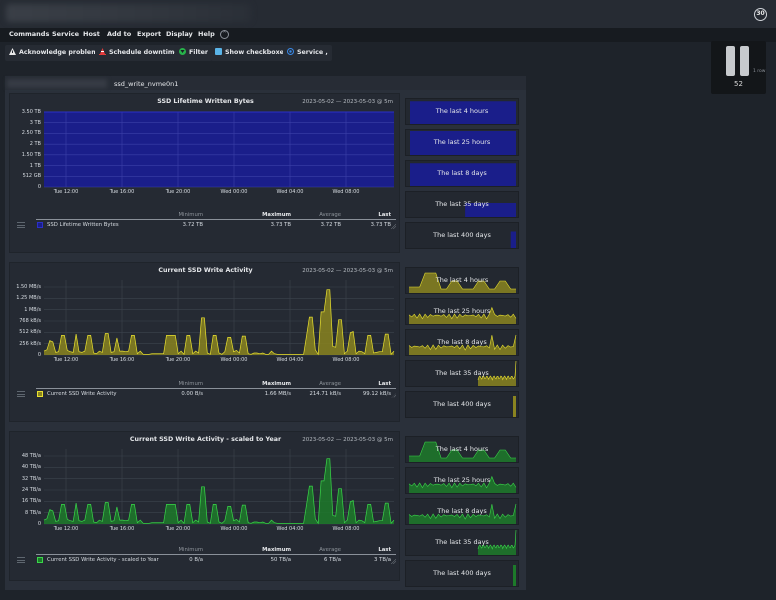  Describe the element at coordinates (32, 512) in the screenshot. I see `y-tick-label: 8 TB/a` at that location.